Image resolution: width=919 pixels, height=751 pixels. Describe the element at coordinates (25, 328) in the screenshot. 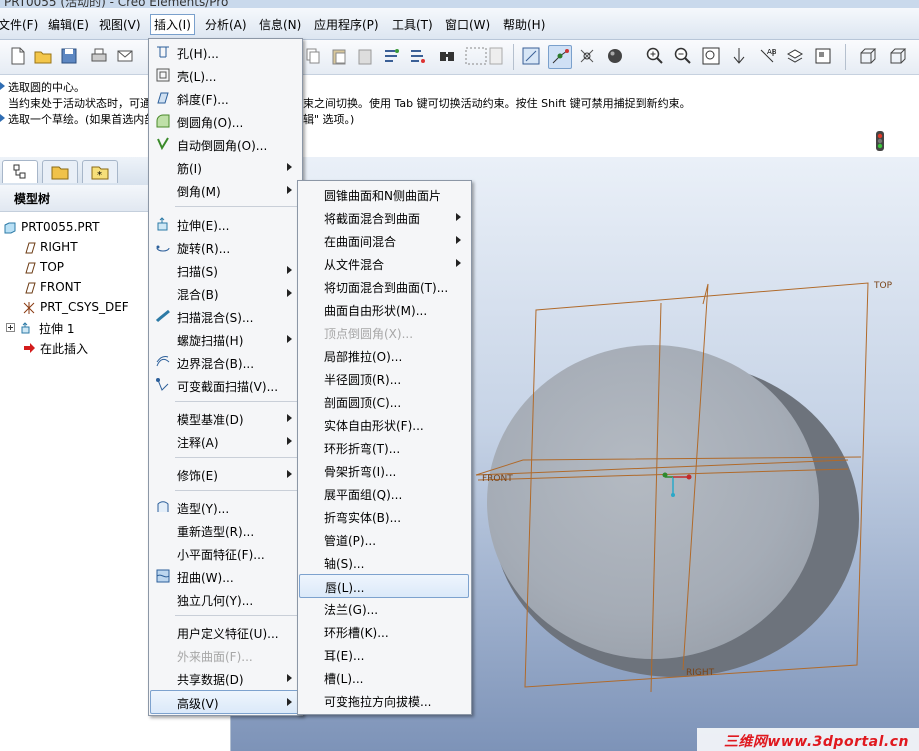

I see `extrude-icon` at that location.